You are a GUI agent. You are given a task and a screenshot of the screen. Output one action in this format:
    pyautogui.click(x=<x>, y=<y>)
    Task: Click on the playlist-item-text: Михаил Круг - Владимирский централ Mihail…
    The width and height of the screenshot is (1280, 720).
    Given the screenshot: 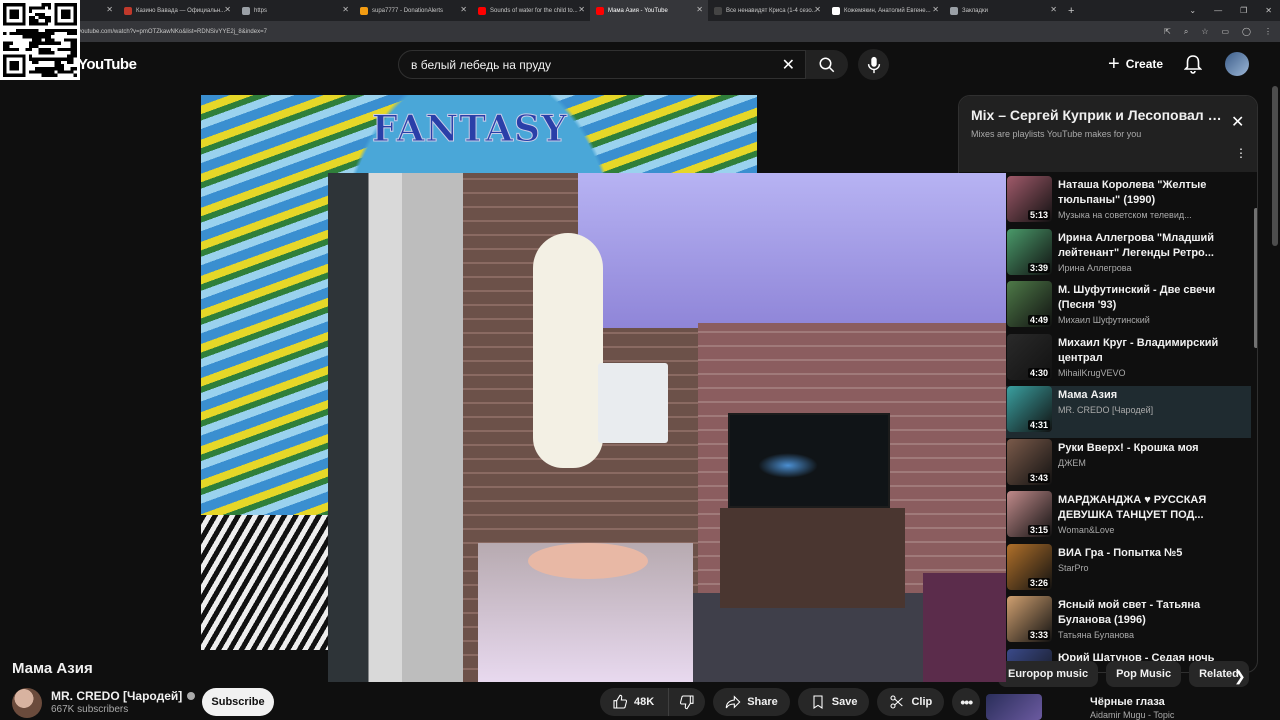 What is the action you would take?
    pyautogui.click(x=1153, y=357)
    